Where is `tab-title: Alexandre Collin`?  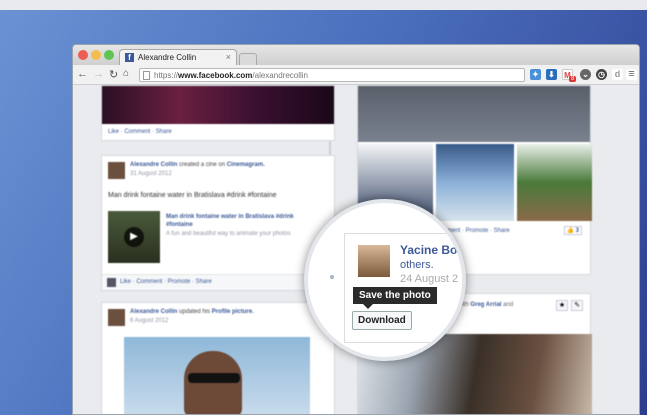
tab-title: Alexandre Collin is located at coordinates (167, 57).